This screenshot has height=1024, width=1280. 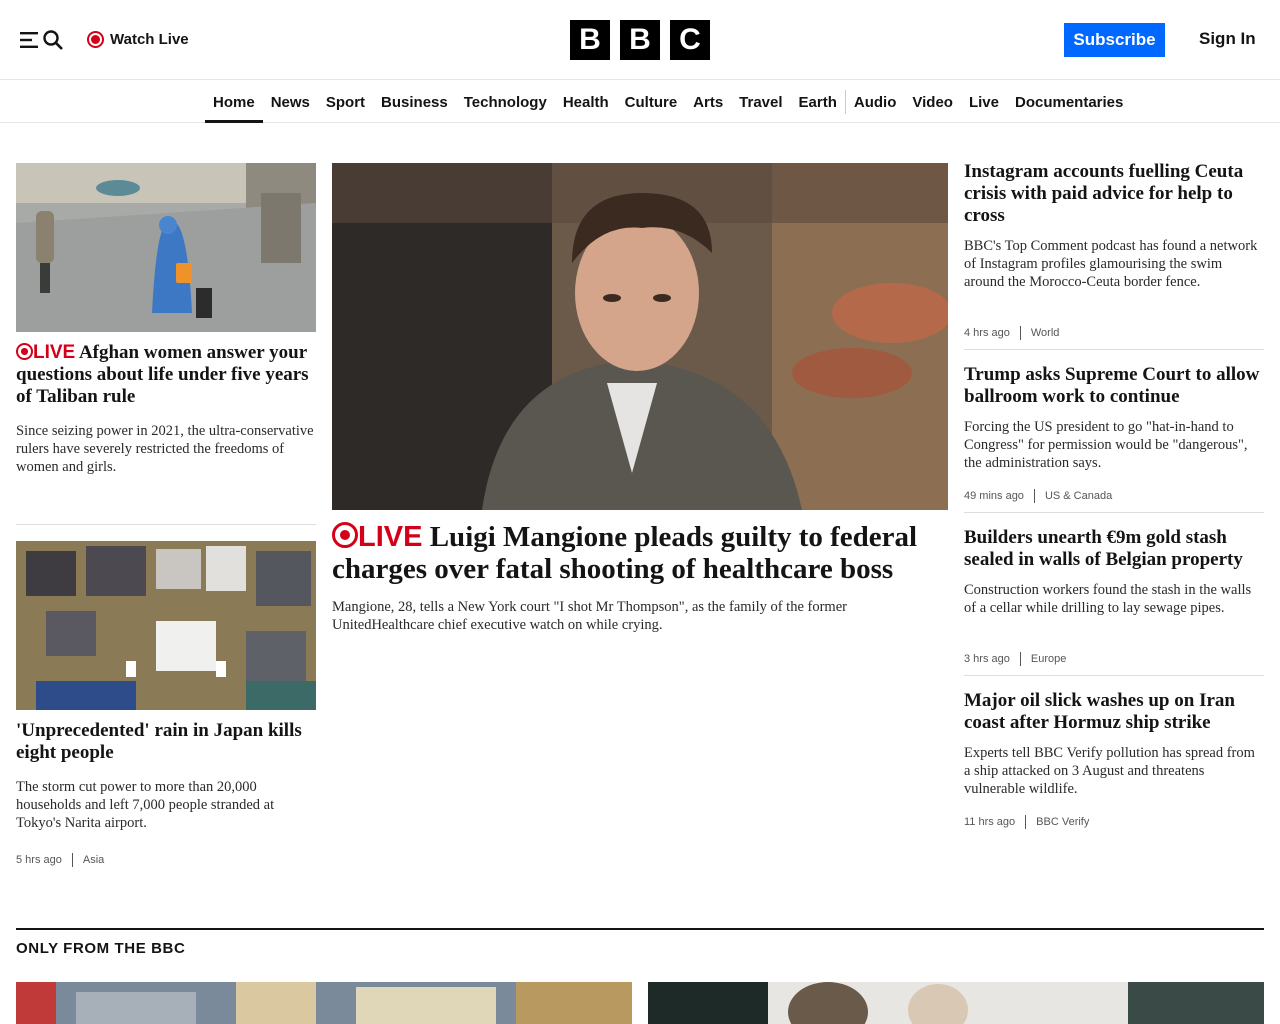 I want to click on site-header: Watch Live B B C Subscribe Sign In, so click(x=640, y=40).